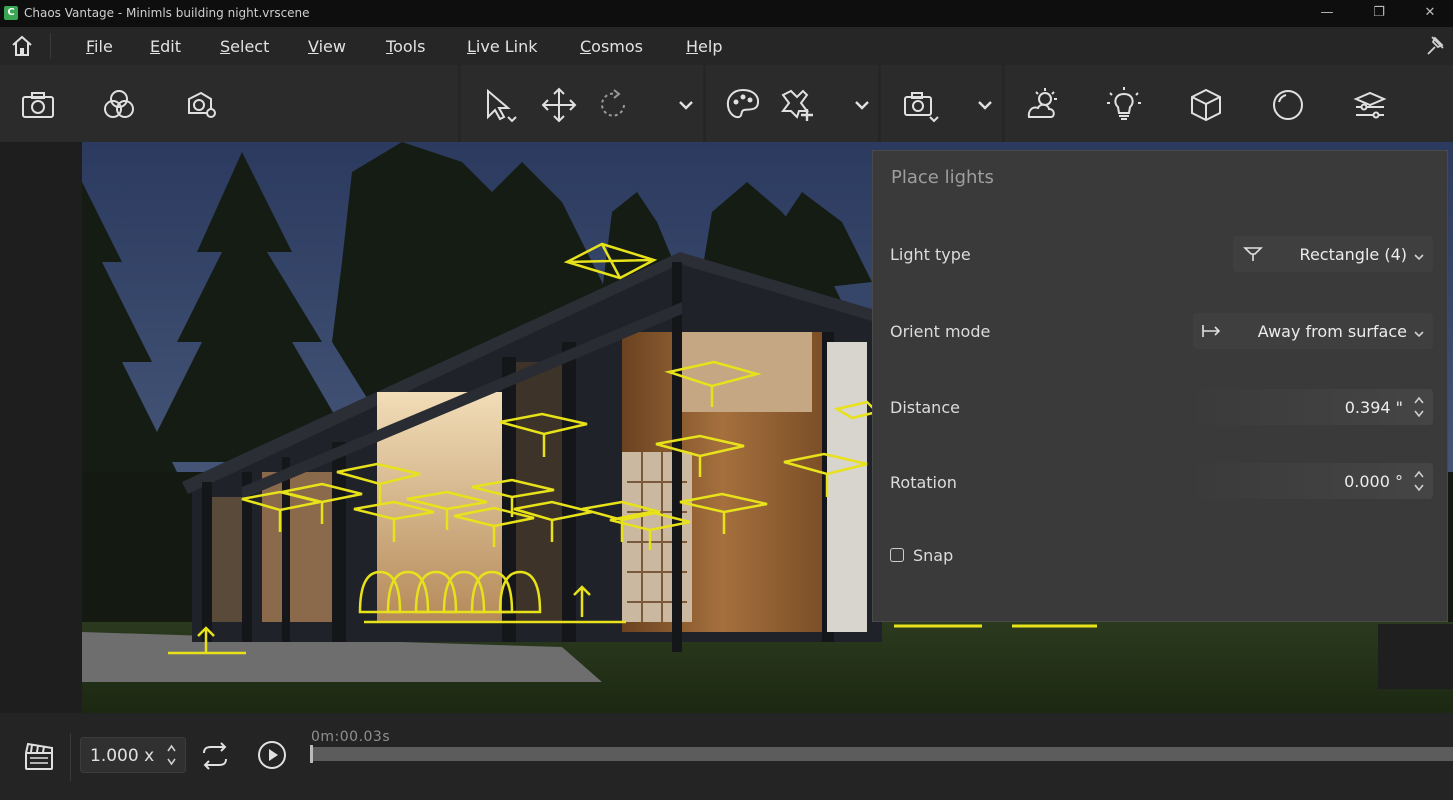 The image size is (1453, 800). Describe the element at coordinates (1211, 331) in the screenshot. I see `away-from-surface-icon` at that location.